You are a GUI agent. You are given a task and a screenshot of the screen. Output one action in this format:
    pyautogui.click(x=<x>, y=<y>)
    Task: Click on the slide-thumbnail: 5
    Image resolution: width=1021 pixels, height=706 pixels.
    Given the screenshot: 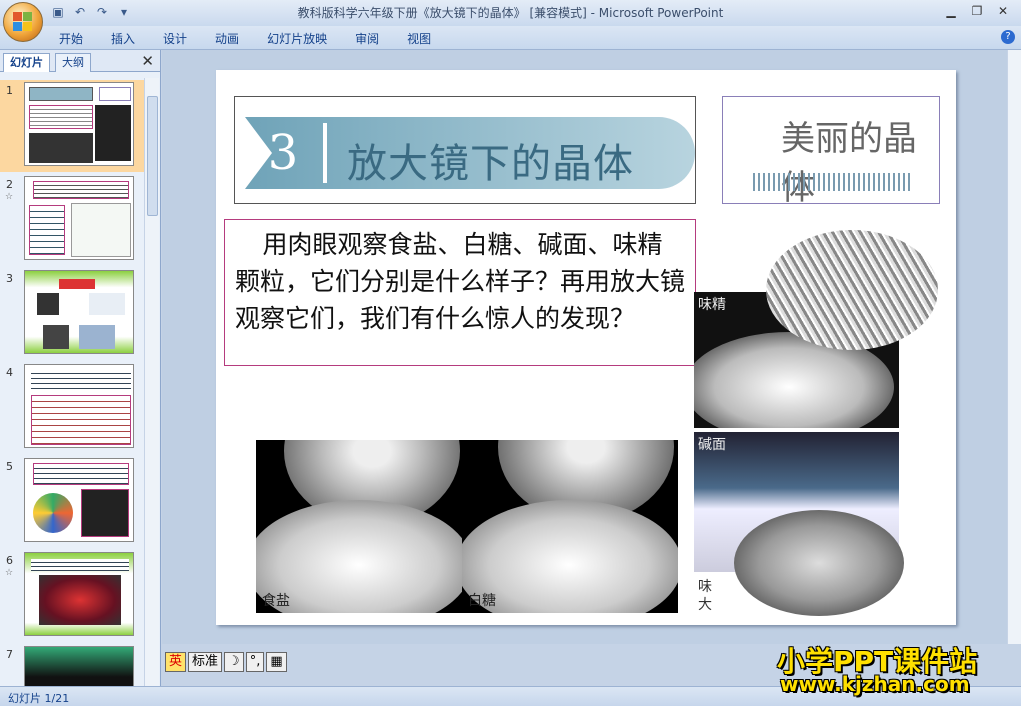 What is the action you would take?
    pyautogui.click(x=72, y=502)
    